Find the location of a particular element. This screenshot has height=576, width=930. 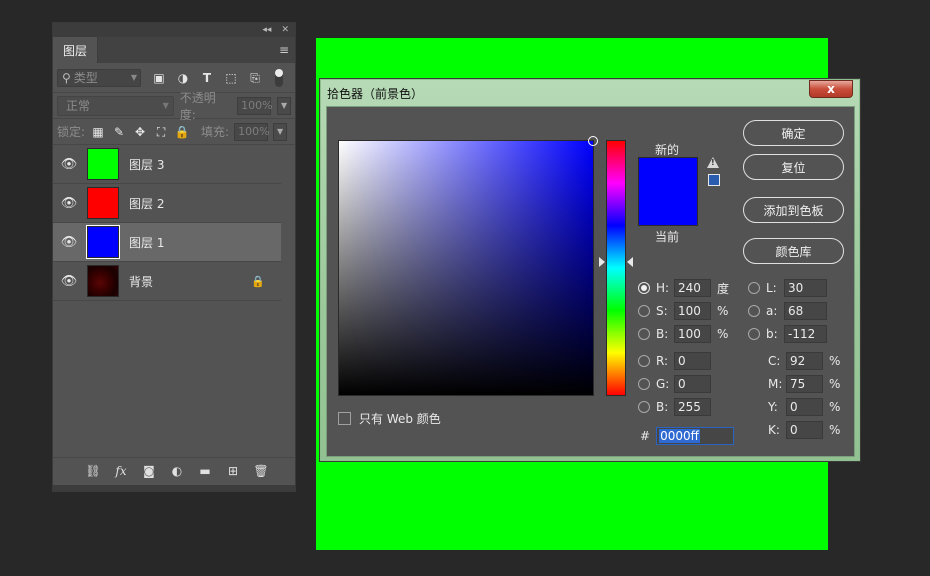

folder-icon: ▬ is located at coordinates (205, 471).